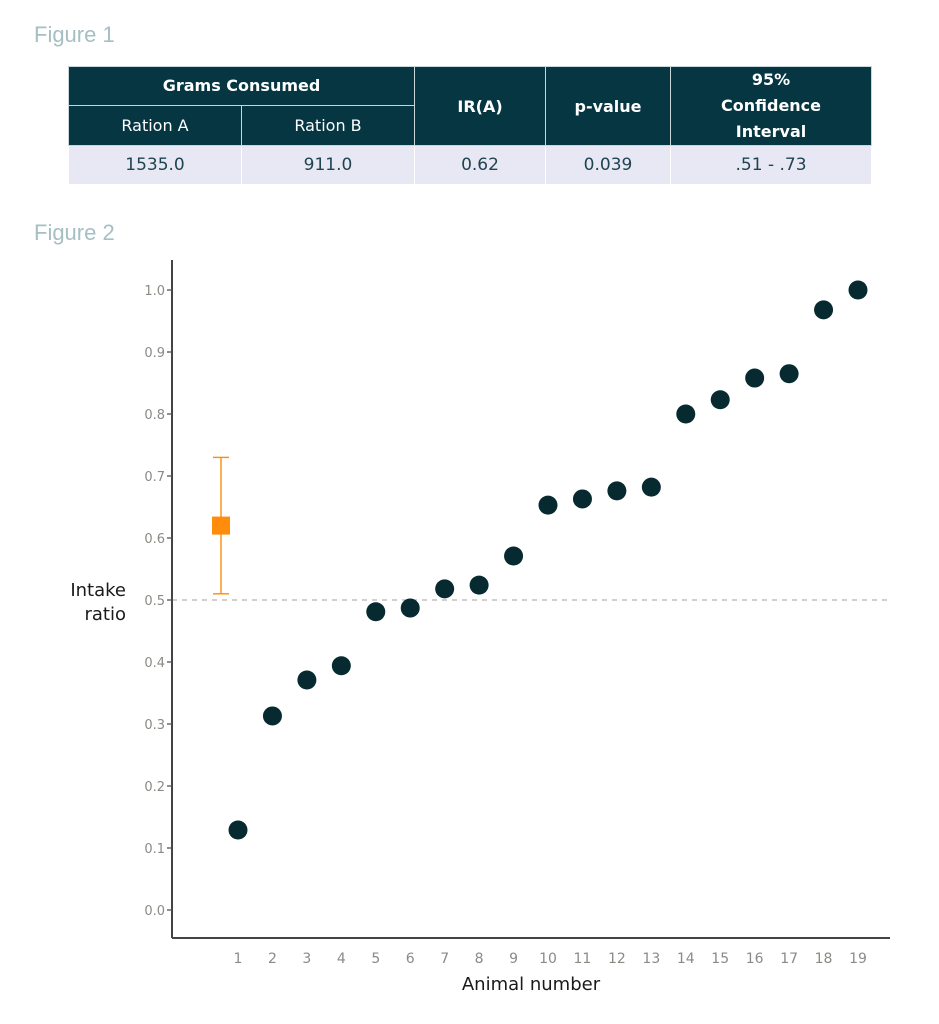 This screenshot has width=939, height=1024. What do you see at coordinates (341, 959) in the screenshot?
I see `x-tick-label: 4` at bounding box center [341, 959].